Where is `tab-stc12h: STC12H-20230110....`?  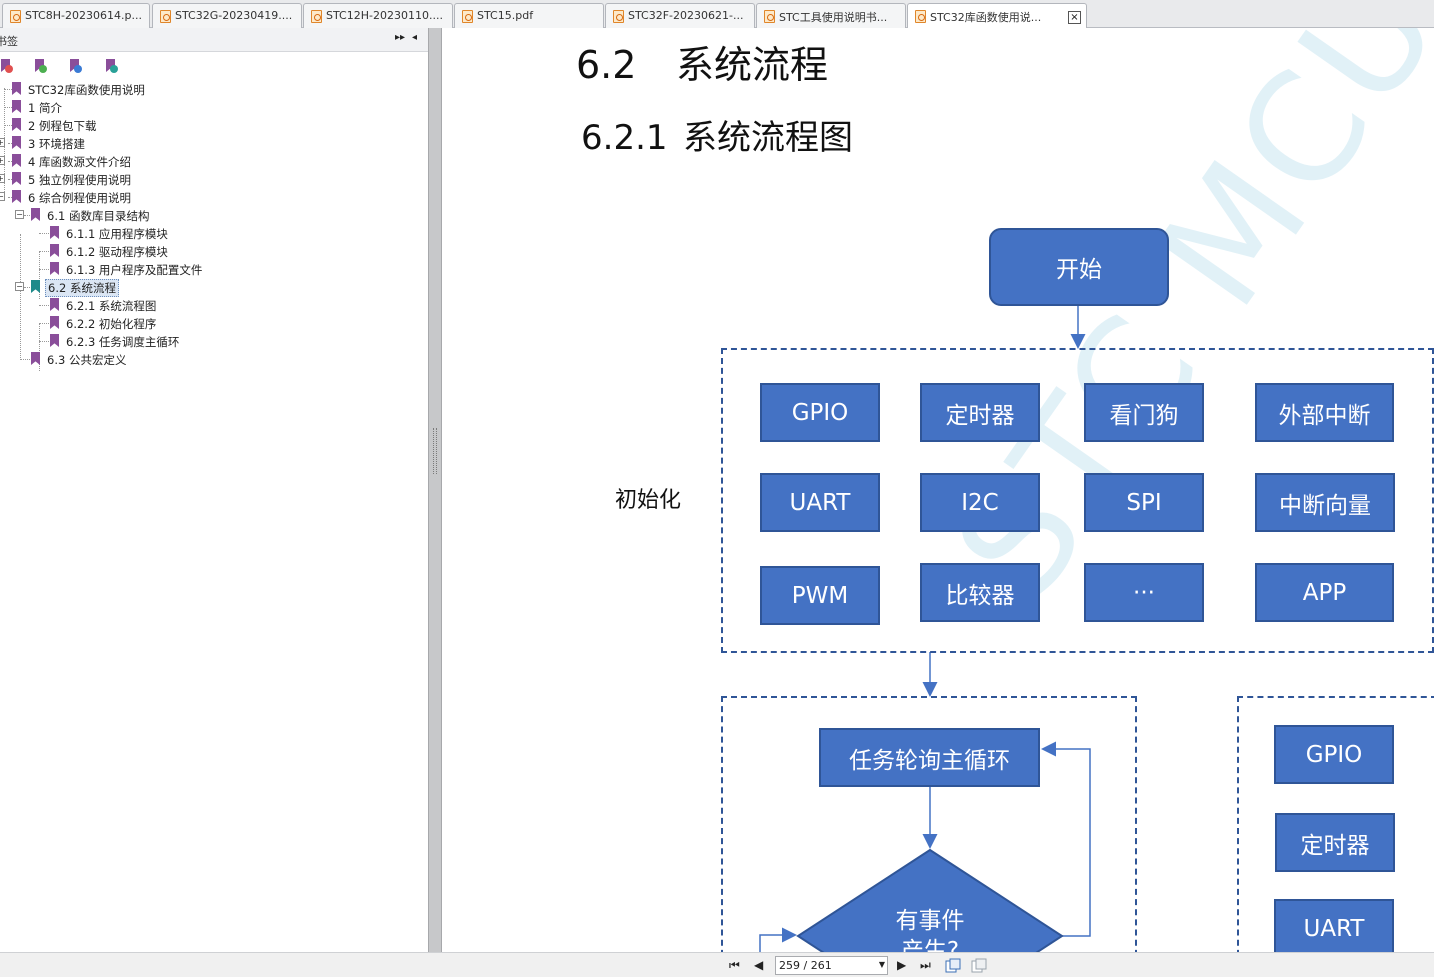 tab-stc12h: STC12H-20230110.... is located at coordinates (378, 15).